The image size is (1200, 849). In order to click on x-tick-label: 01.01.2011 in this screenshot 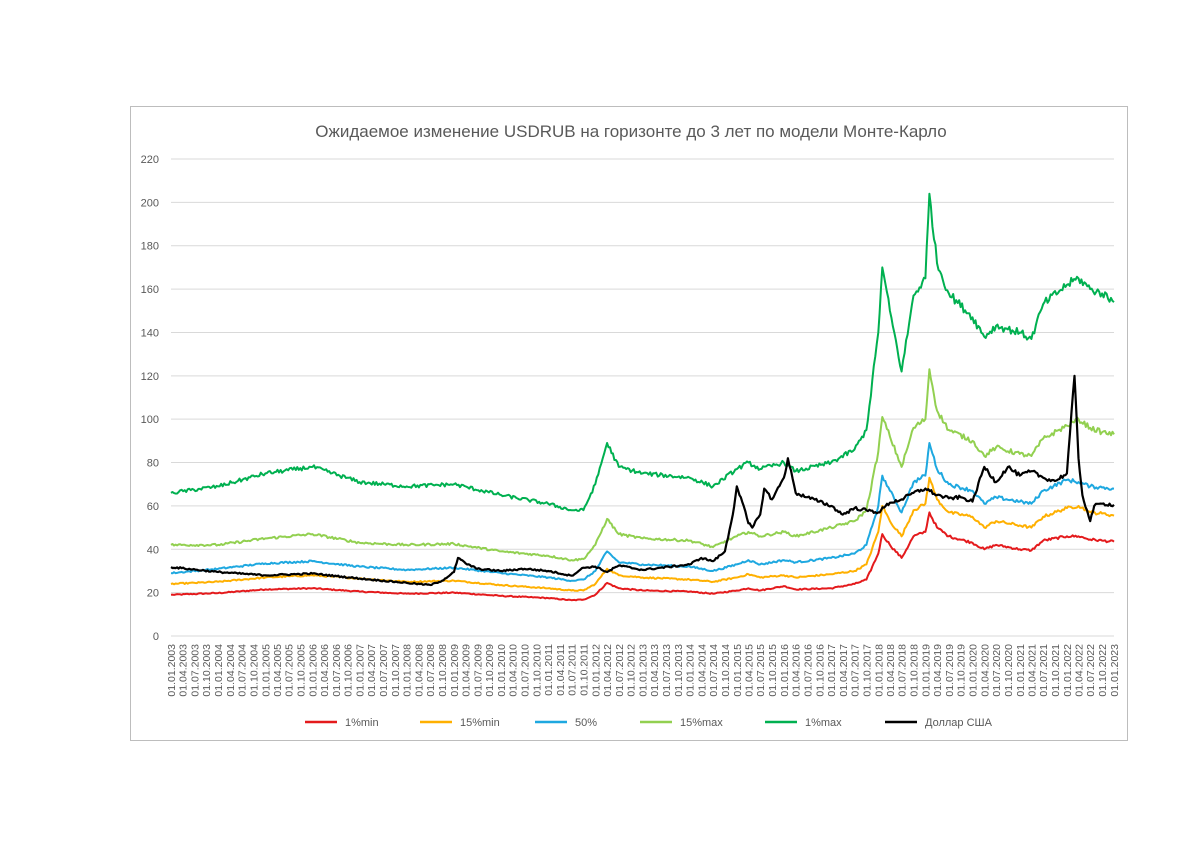, I will do `click(549, 670)`.